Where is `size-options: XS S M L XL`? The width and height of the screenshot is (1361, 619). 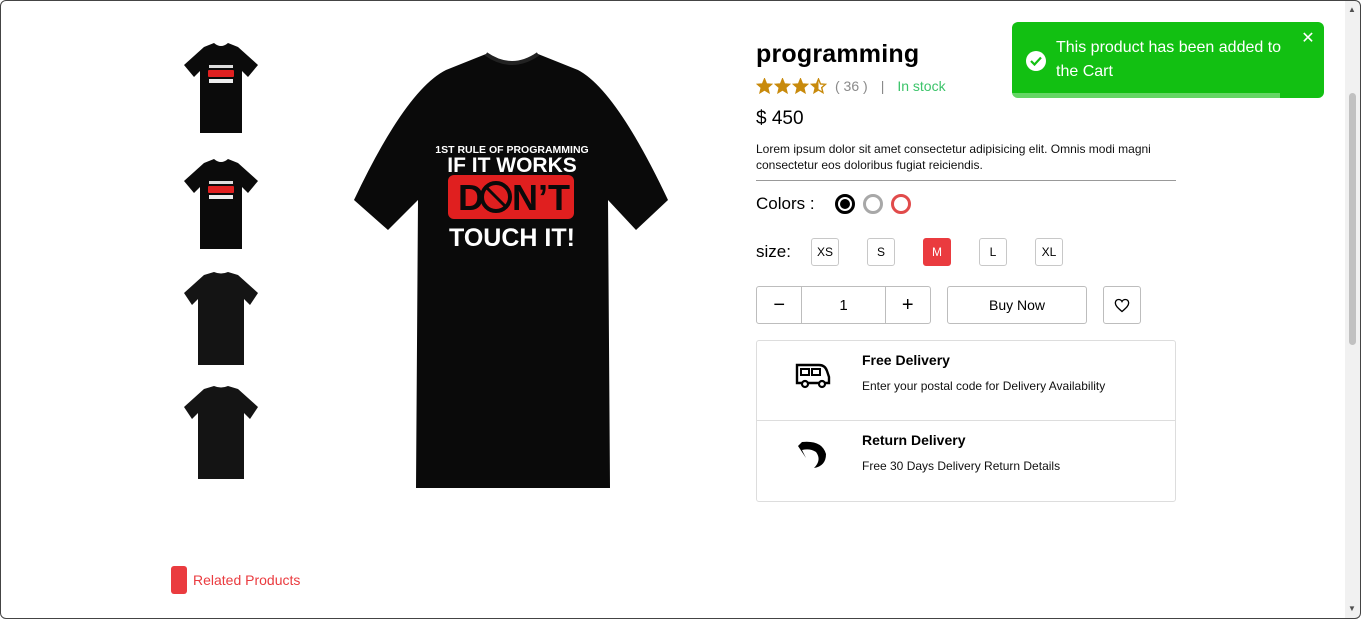
size-options: XS S M L XL is located at coordinates (950, 252).